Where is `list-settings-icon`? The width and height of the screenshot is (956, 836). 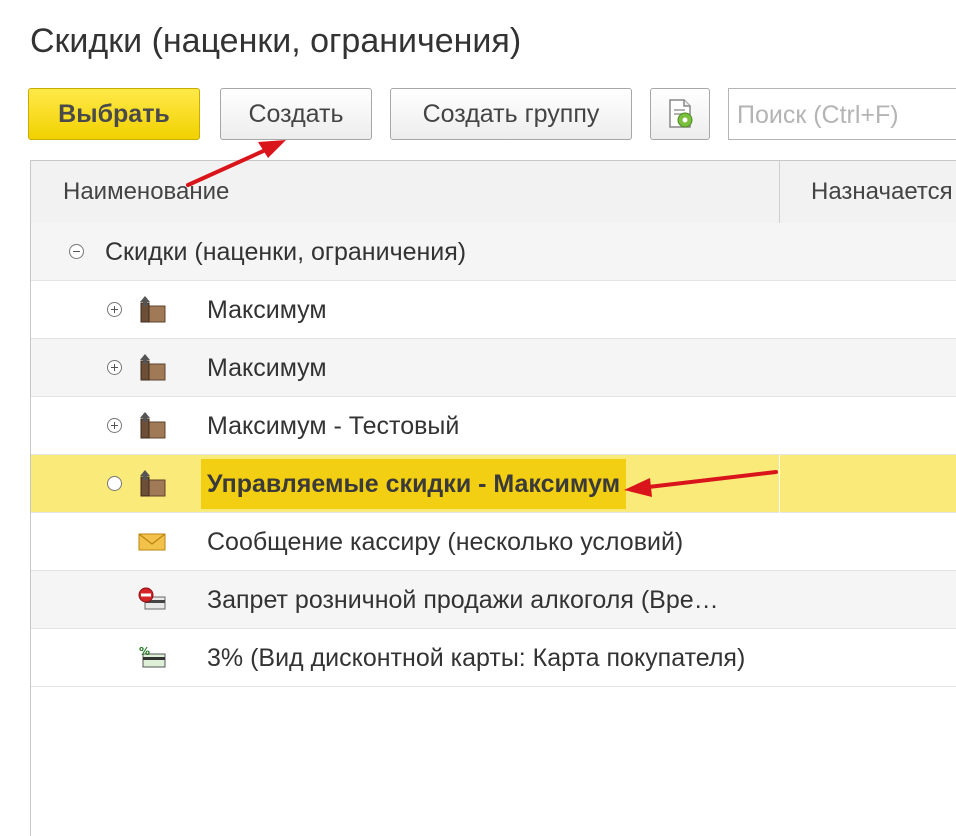 list-settings-icon is located at coordinates (681, 113).